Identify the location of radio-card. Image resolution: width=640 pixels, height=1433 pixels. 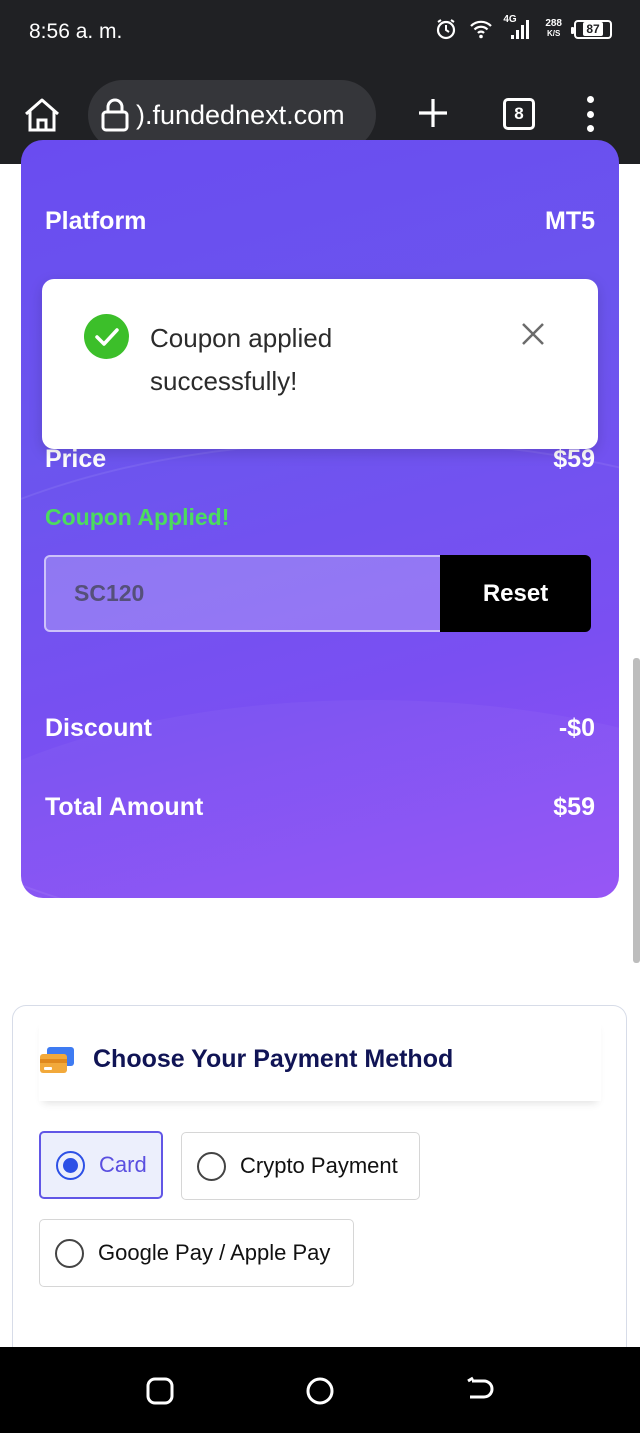
(70, 1165).